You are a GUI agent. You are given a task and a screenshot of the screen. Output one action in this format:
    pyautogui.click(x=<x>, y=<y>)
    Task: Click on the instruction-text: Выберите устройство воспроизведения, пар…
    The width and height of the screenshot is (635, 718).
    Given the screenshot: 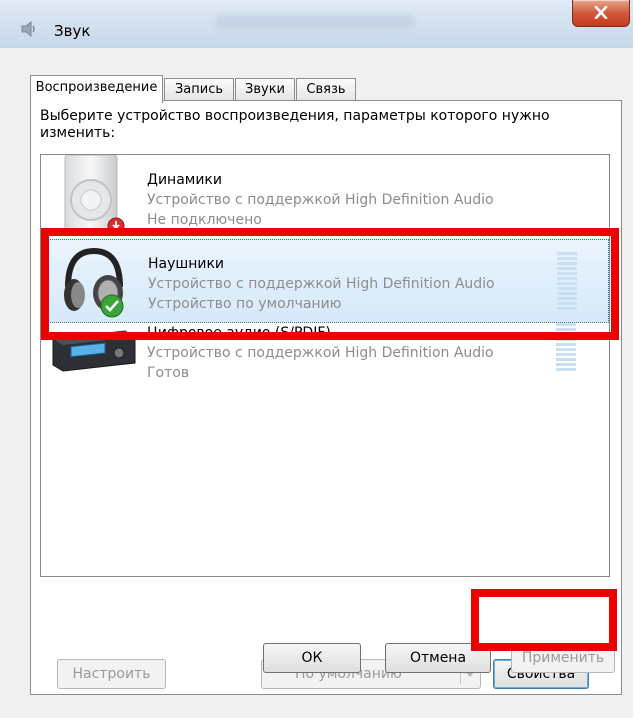 What is the action you would take?
    pyautogui.click(x=295, y=124)
    